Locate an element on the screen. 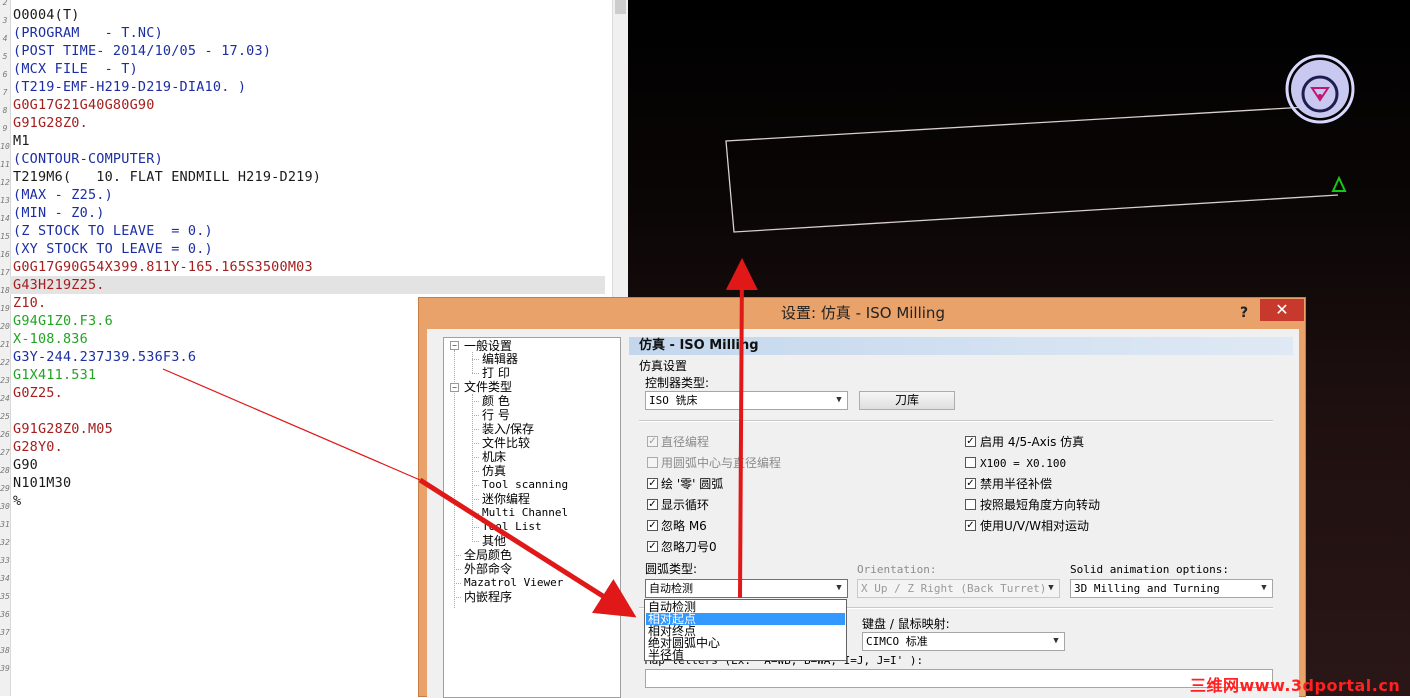  draw-zero-arc-checkbox: ✓ is located at coordinates (652, 483).